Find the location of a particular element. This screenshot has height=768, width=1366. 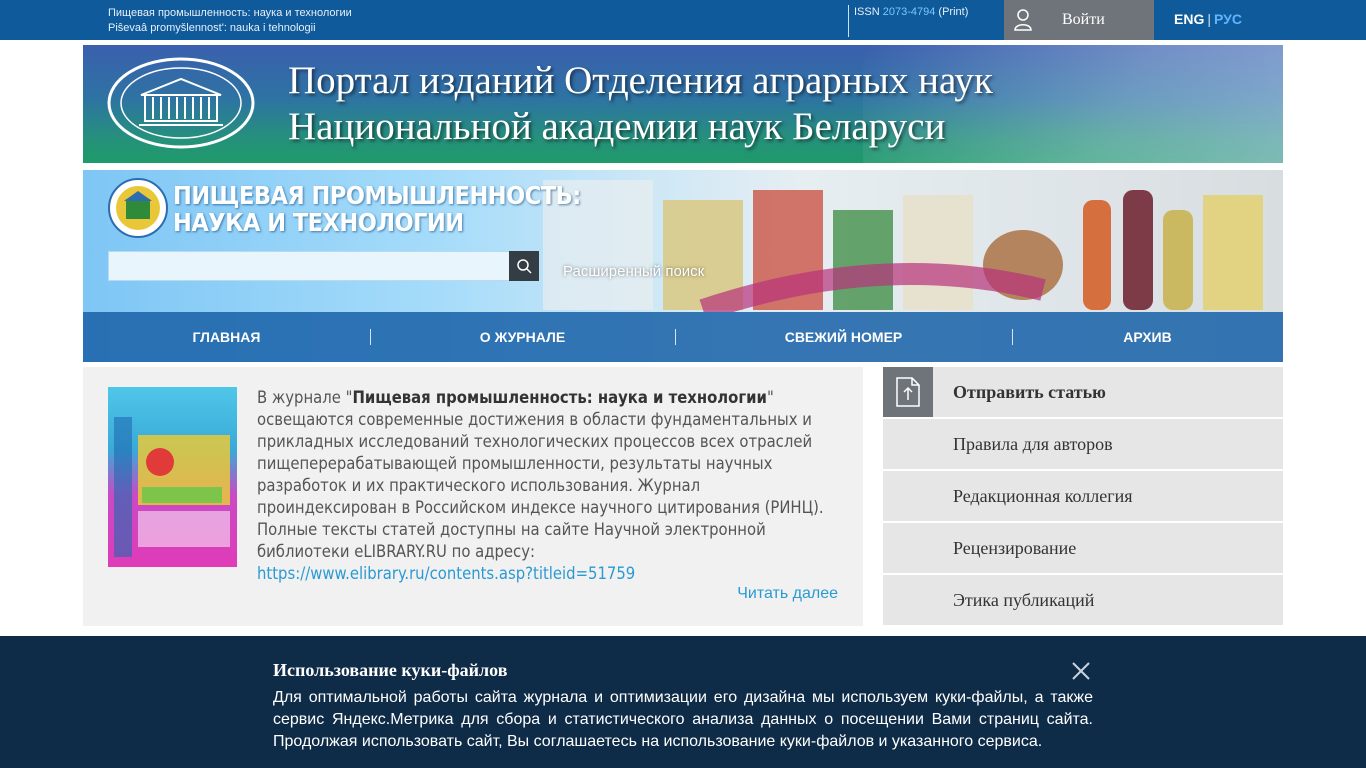

nav-item-archive: АРХИВ is located at coordinates (1147, 337).